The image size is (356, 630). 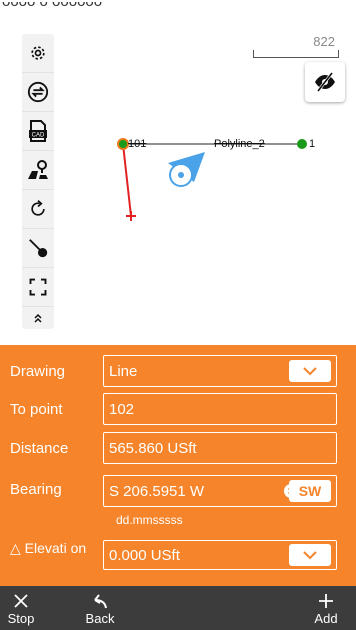 I want to click on elevation-input: 0.000 USft, so click(x=220, y=555).